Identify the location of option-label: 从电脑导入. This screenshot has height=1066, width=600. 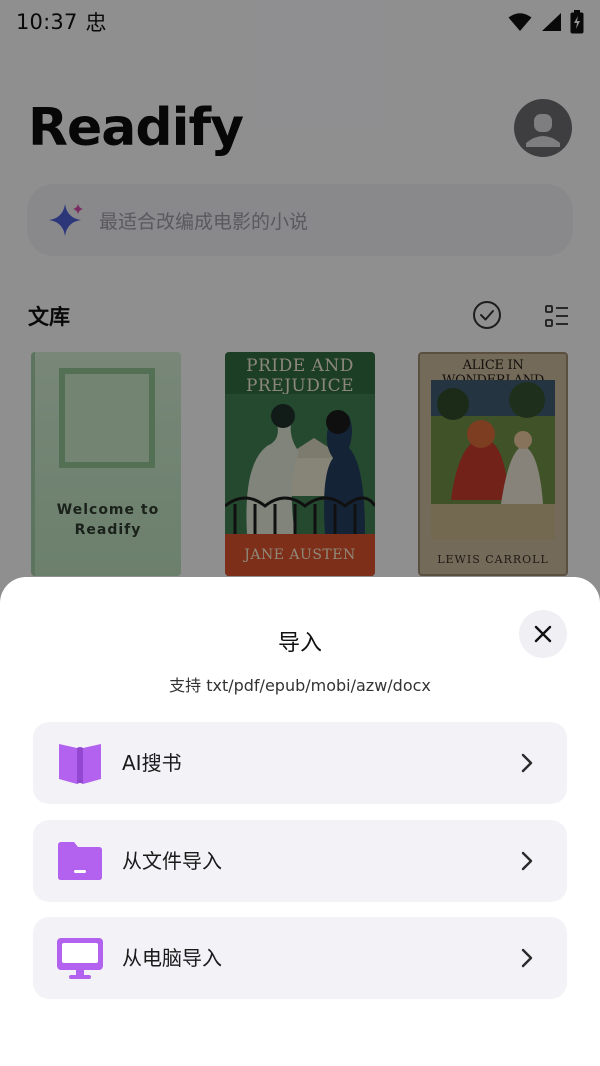
(172, 958).